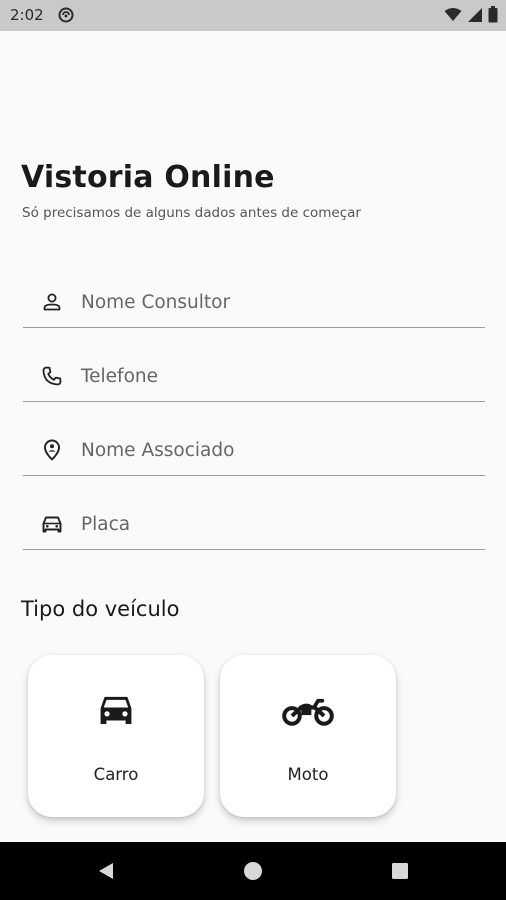 This screenshot has width=506, height=900. Describe the element at coordinates (253, 15) in the screenshot. I see `status-bar: 2:02` at that location.